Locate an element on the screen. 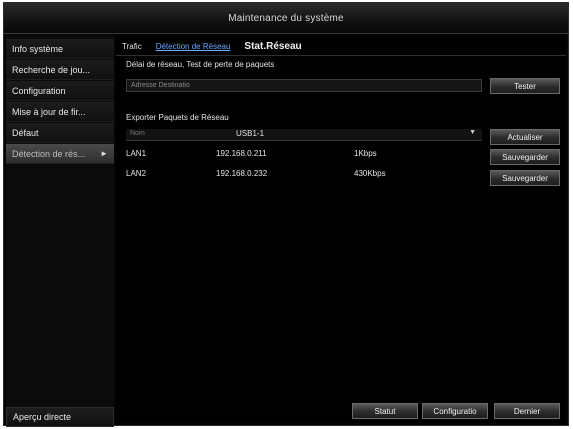  destination-address-placeholder: Adresse Destinatio is located at coordinates (160, 85).